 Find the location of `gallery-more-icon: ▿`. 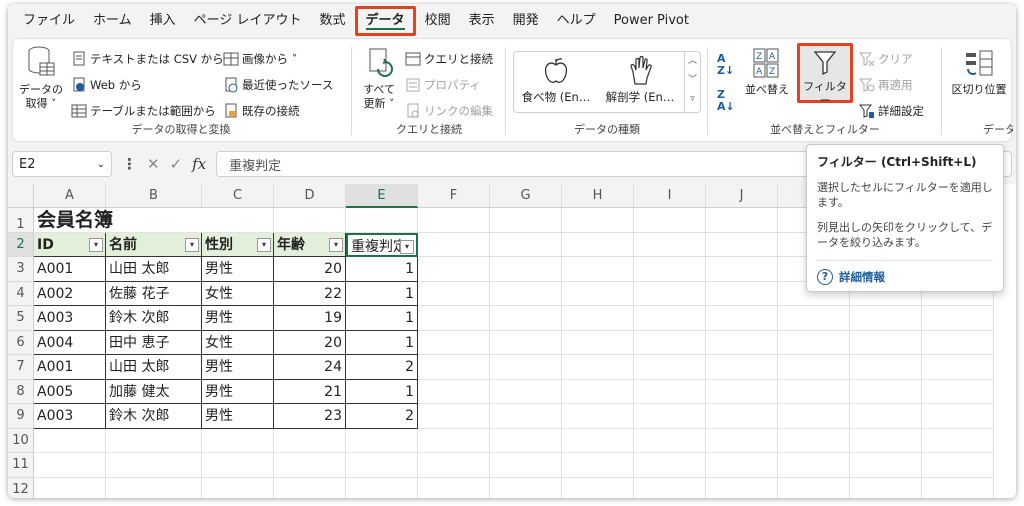

gallery-more-icon: ▿ is located at coordinates (692, 99).